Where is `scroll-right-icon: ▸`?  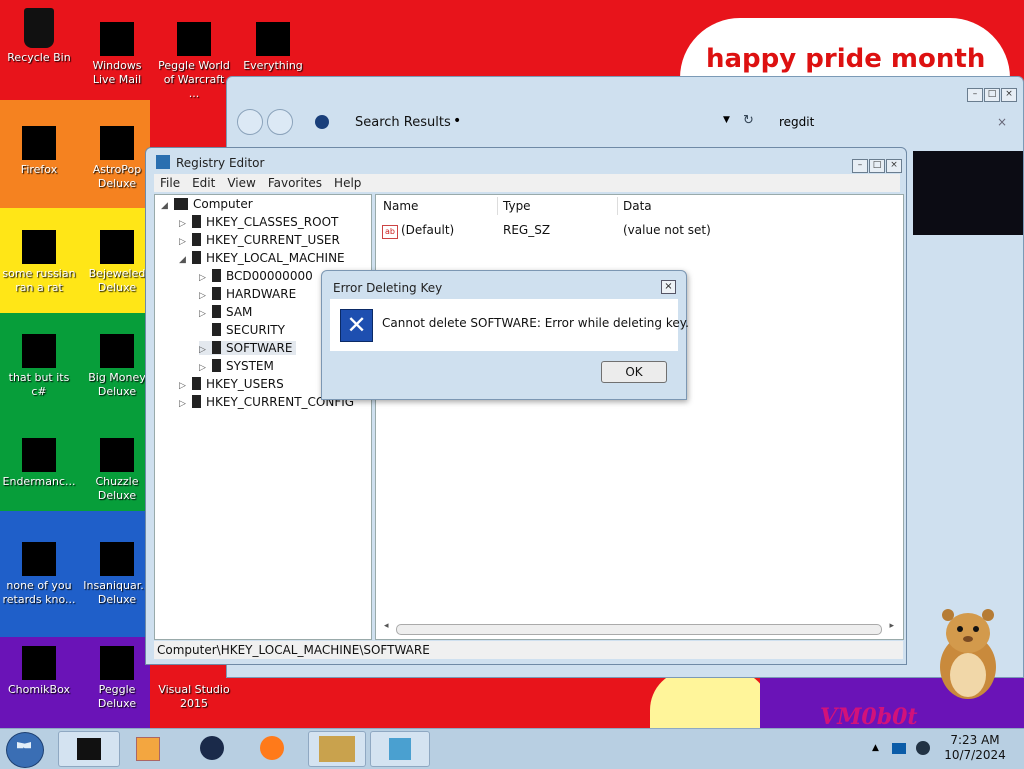
scroll-right-icon: ▸ is located at coordinates (891, 626).